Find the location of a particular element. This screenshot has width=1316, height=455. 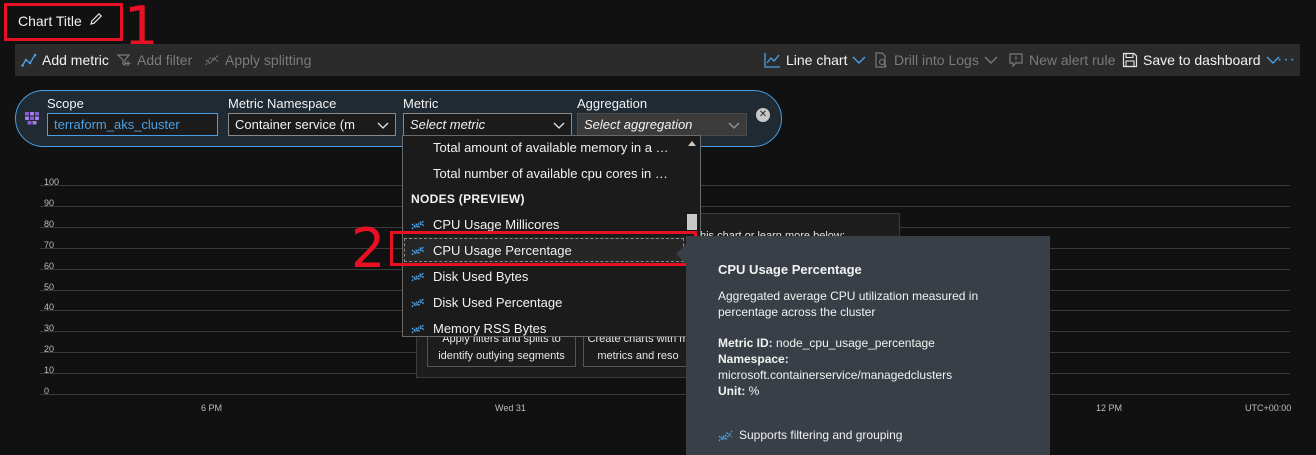

dropdown-item-label: CPU Usage Millicores is located at coordinates (496, 224).